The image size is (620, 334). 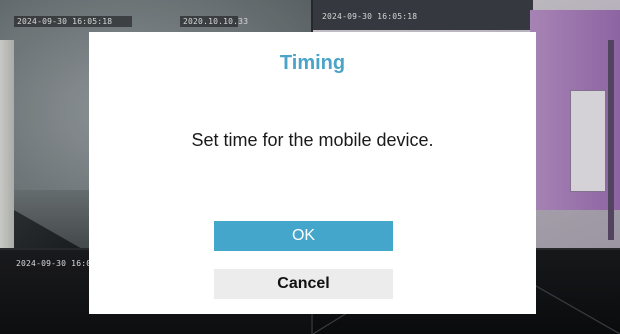 What do you see at coordinates (312, 140) in the screenshot?
I see `dialog-message: Set time for the mobile device.` at bounding box center [312, 140].